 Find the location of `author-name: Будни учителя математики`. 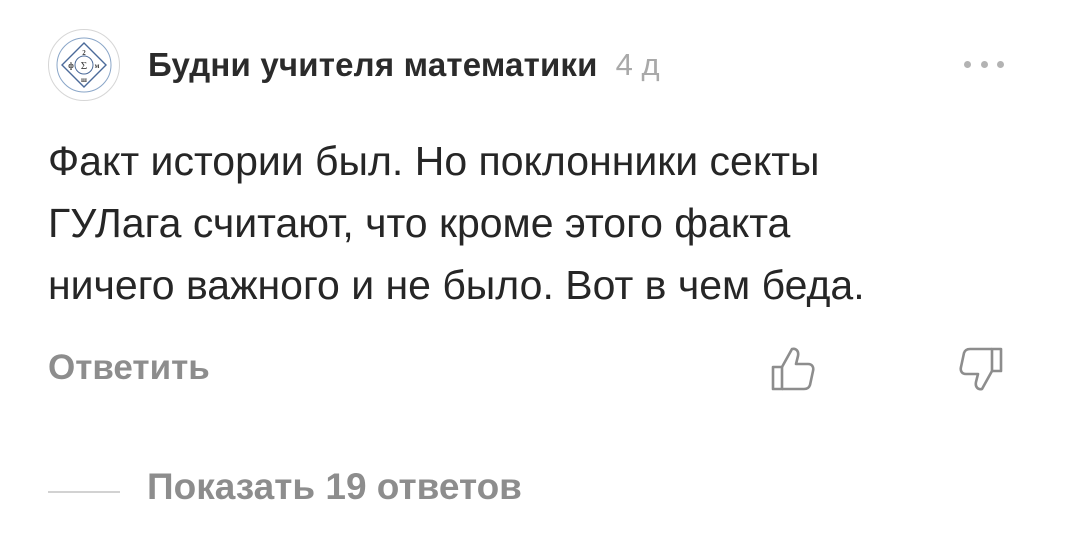

author-name: Будни учителя математики is located at coordinates (373, 65).